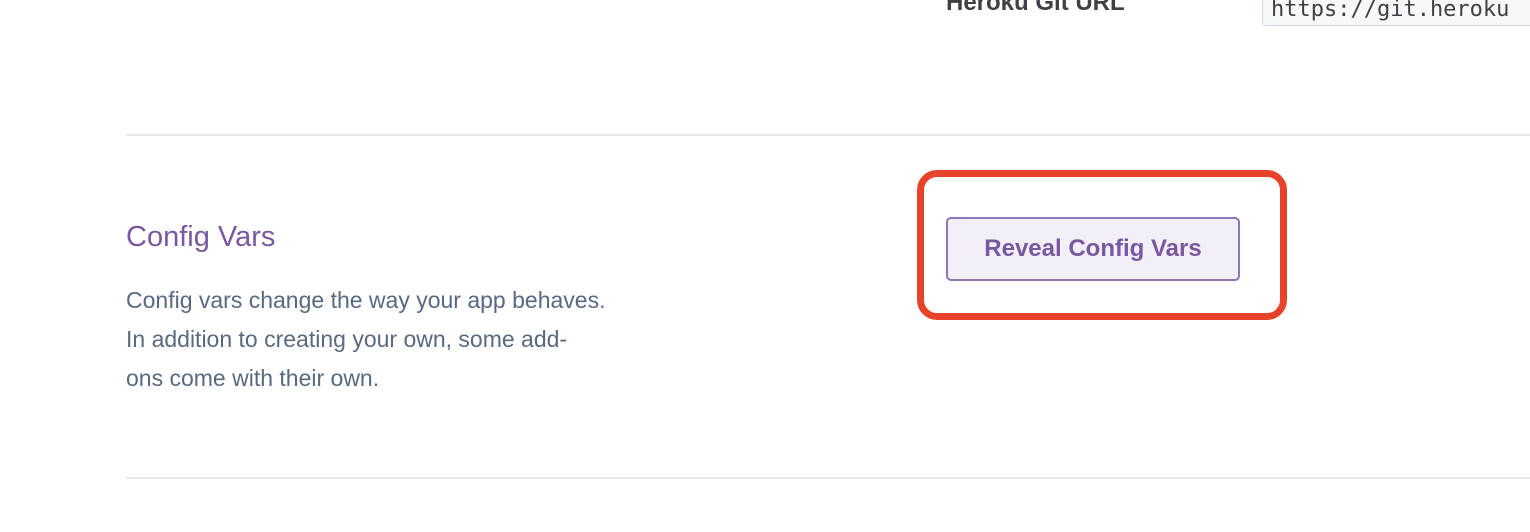 The height and width of the screenshot is (532, 1530). What do you see at coordinates (1396, 13) in the screenshot?
I see `heroku-git-url-field: https://git.heroku` at bounding box center [1396, 13].